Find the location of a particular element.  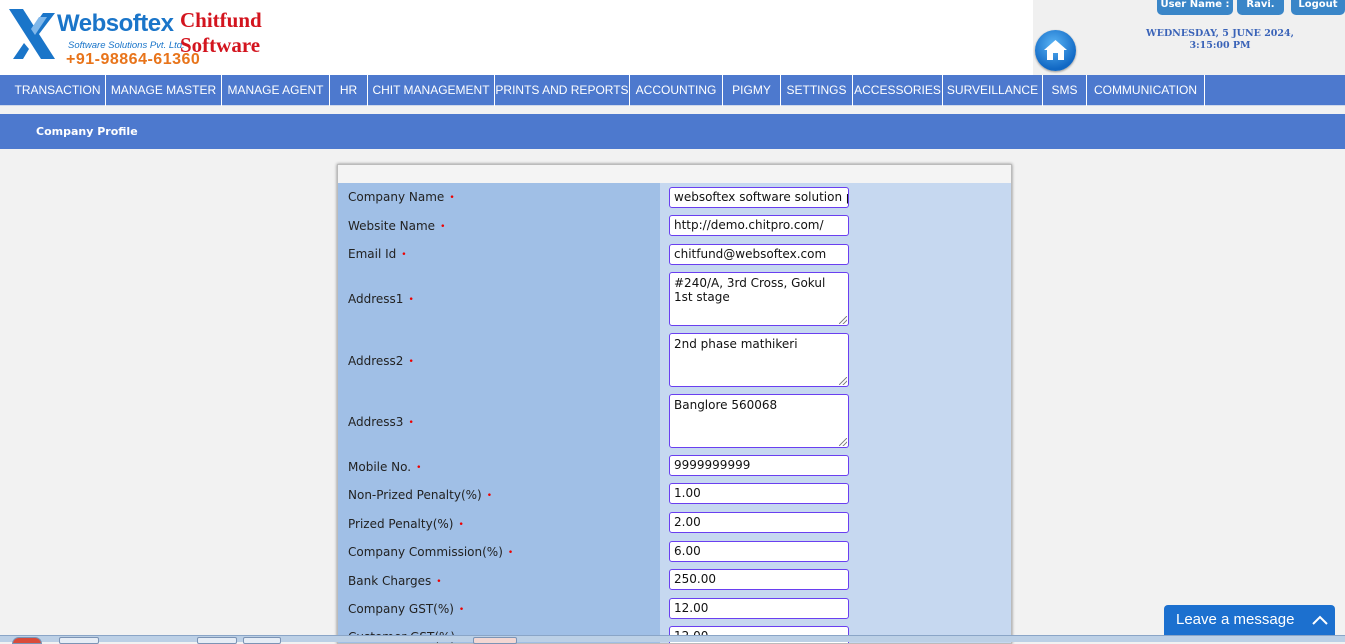

user-name-button: User Name : is located at coordinates (1195, 7).